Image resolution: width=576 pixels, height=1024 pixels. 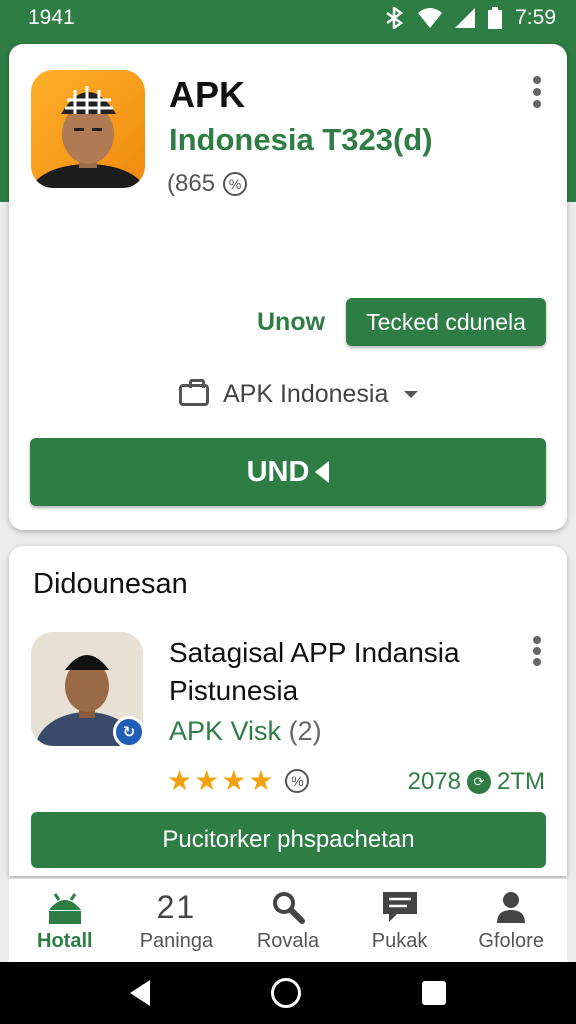 I want to click on status-time-left: 1941, so click(x=51, y=17).